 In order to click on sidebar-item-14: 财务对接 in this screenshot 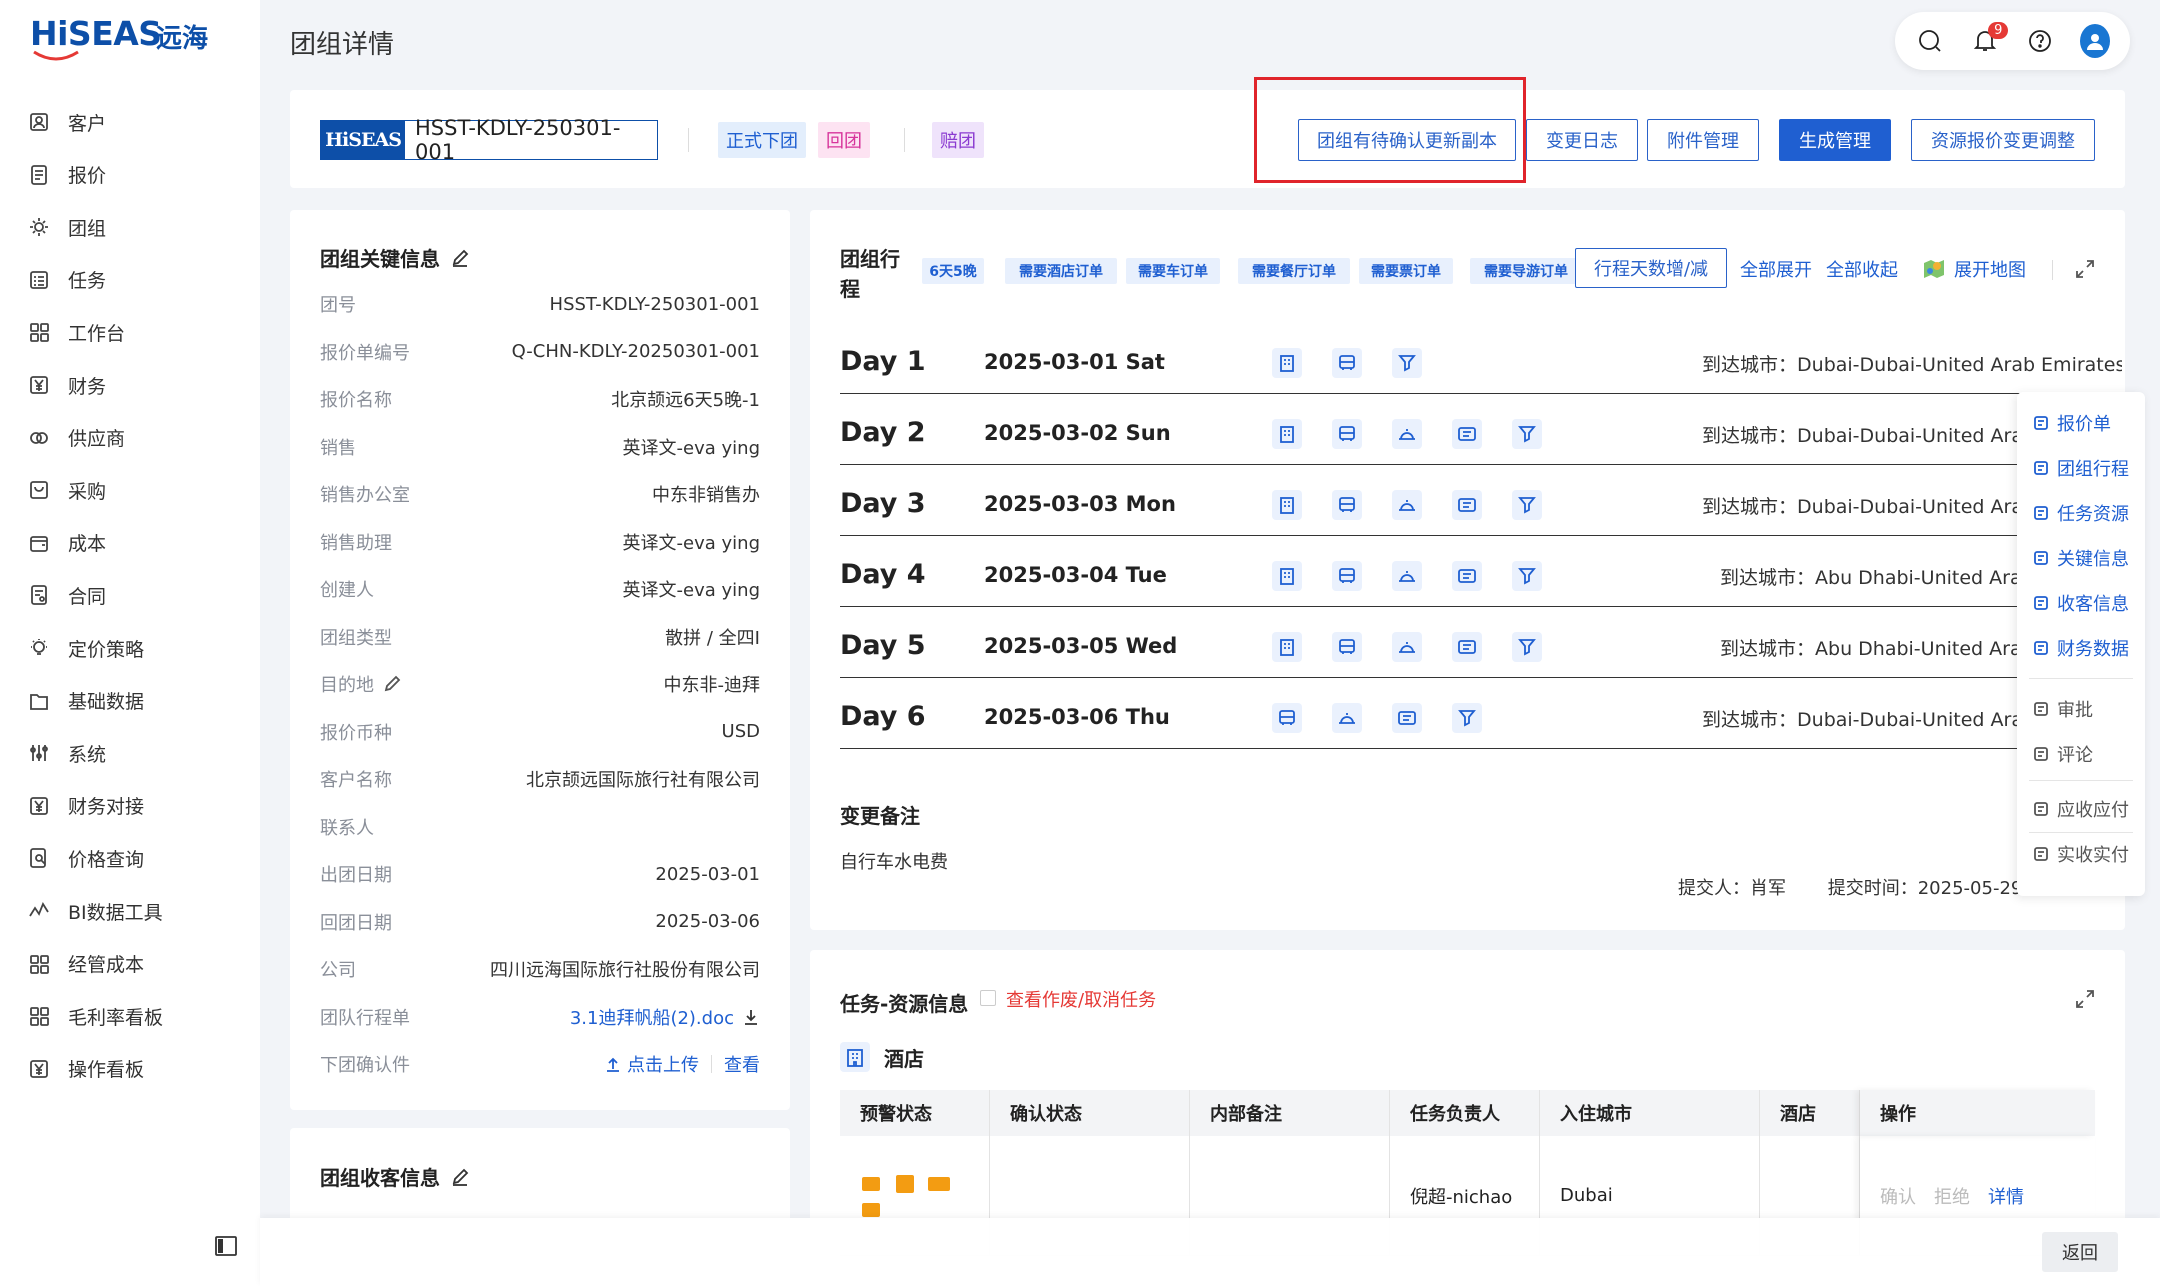, I will do `click(138, 806)`.